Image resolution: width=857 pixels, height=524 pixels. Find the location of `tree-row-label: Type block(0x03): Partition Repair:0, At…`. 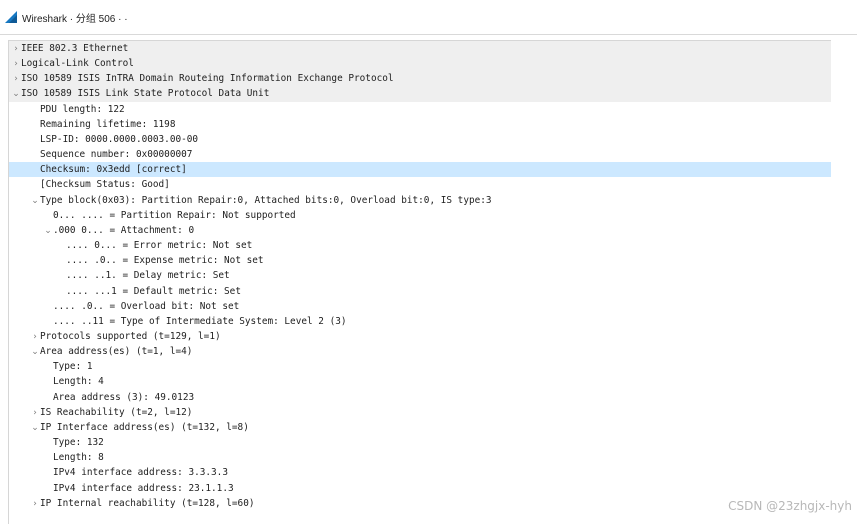

tree-row-label: Type block(0x03): Partition Repair:0, At… is located at coordinates (266, 200).